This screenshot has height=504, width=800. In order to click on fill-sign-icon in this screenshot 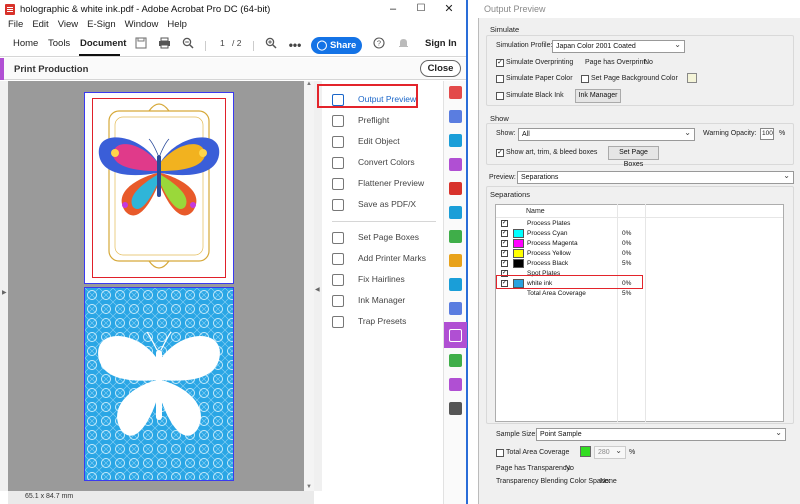, I will do `click(455, 164)`.